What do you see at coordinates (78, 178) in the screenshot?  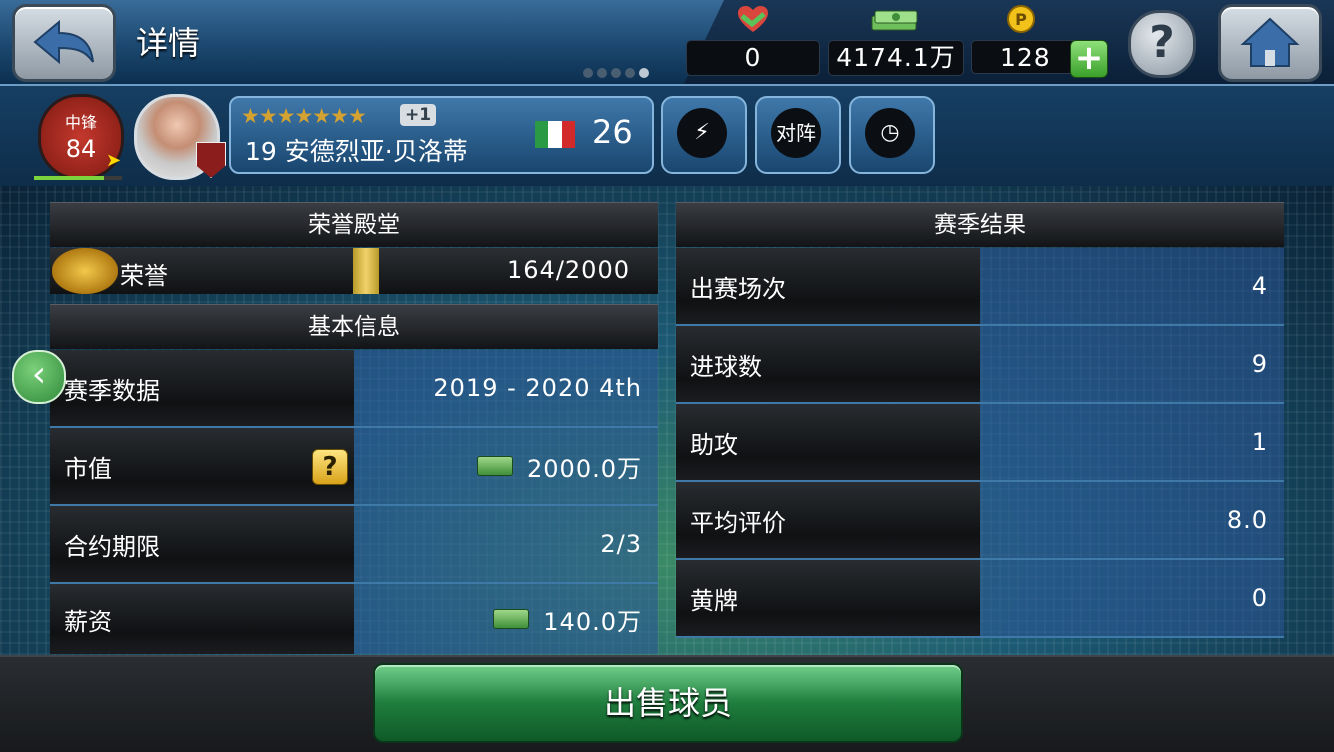 I see `position-progress-bar` at bounding box center [78, 178].